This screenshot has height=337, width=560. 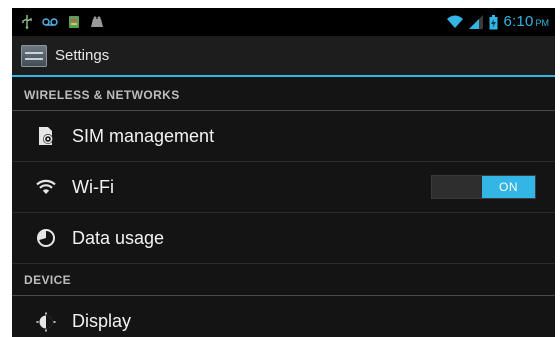 I want to click on settings-item-label: Data usage, so click(x=118, y=237).